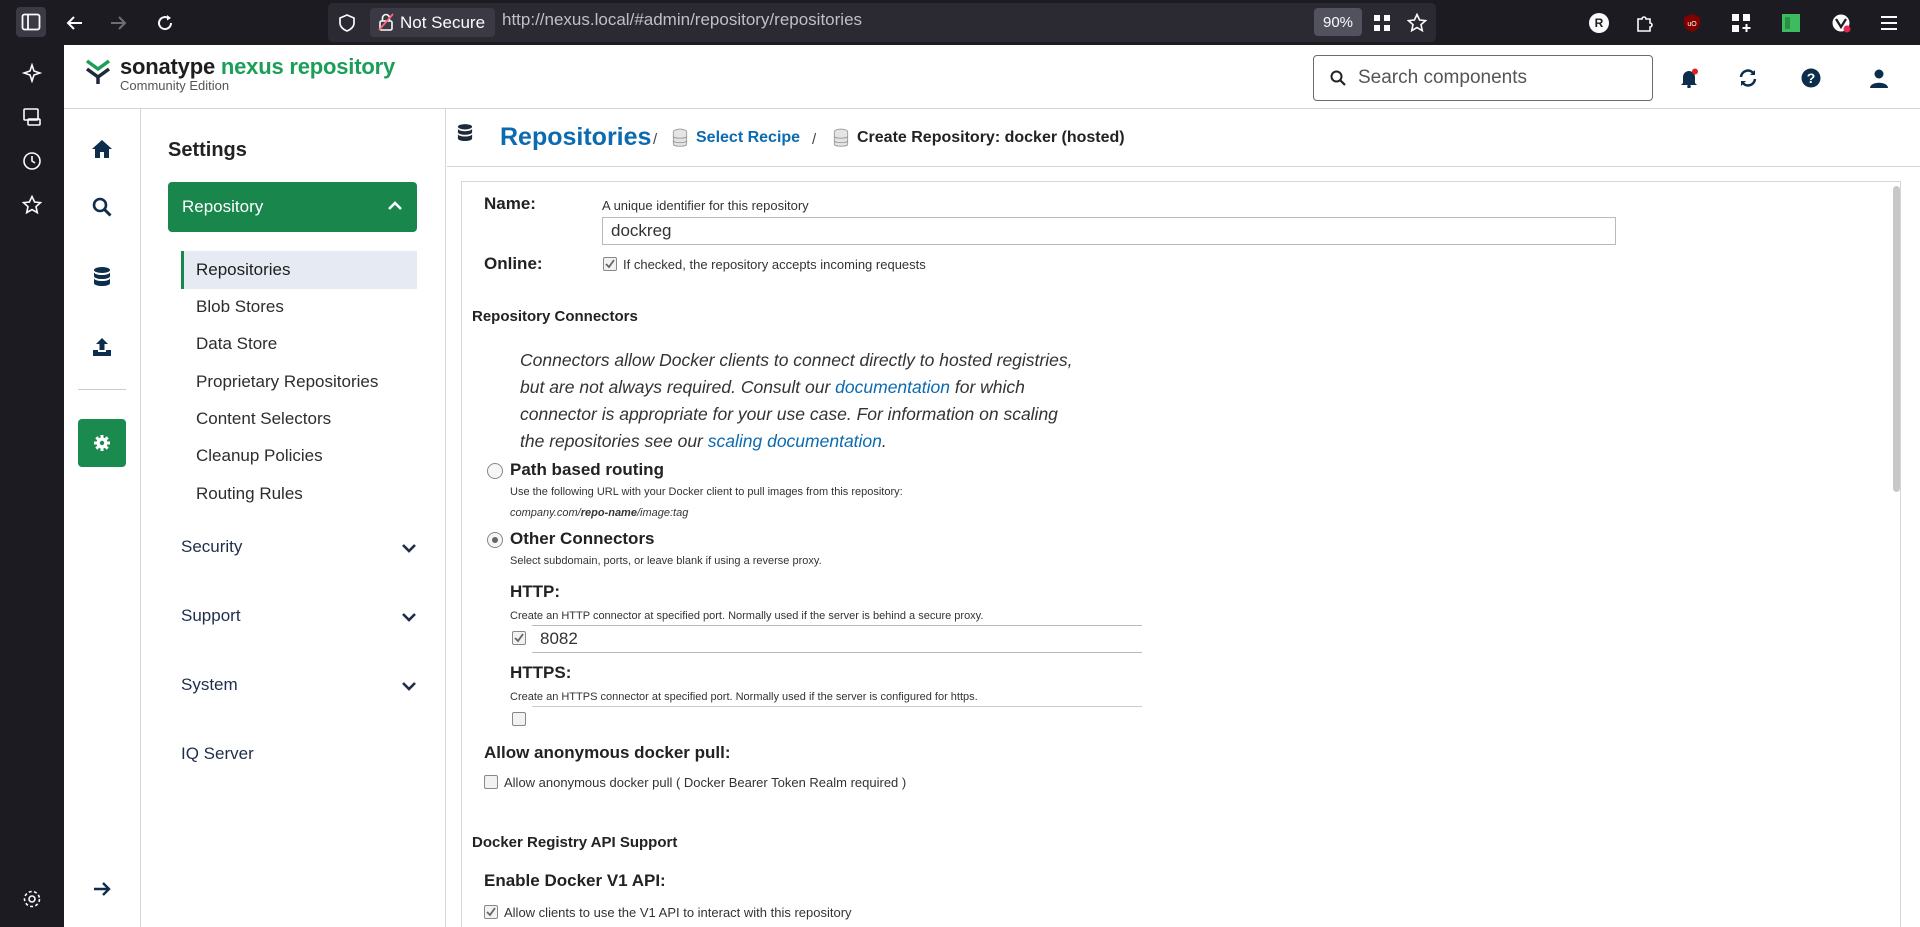  Describe the element at coordinates (102, 149) in the screenshot. I see `home-icon` at that location.